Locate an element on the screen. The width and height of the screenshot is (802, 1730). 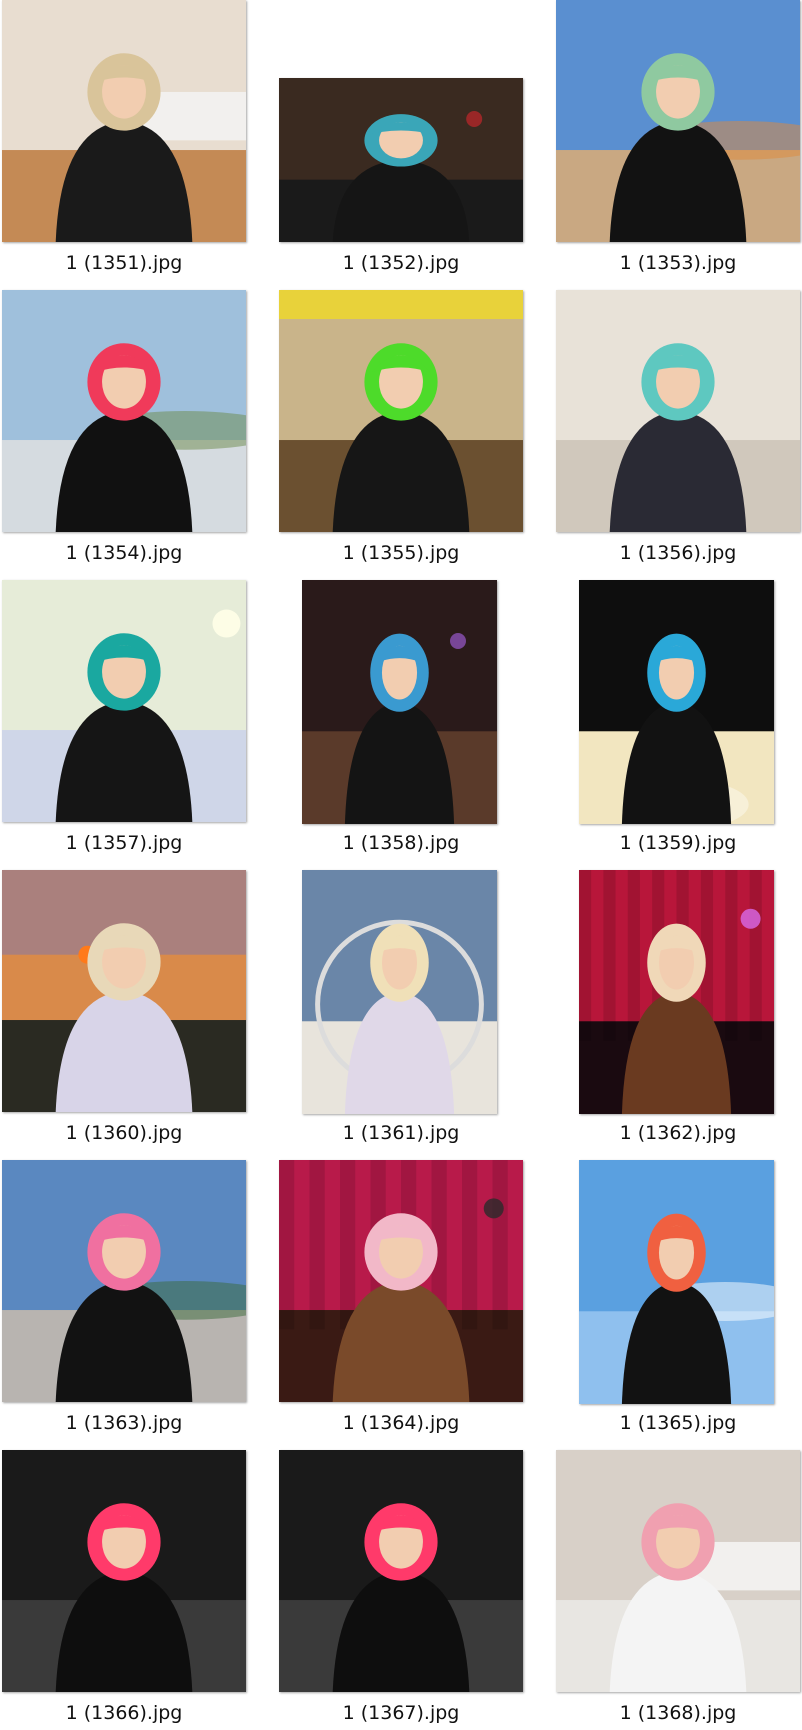
file-item: 1 (1367).jpg is located at coordinates (418, 1590).